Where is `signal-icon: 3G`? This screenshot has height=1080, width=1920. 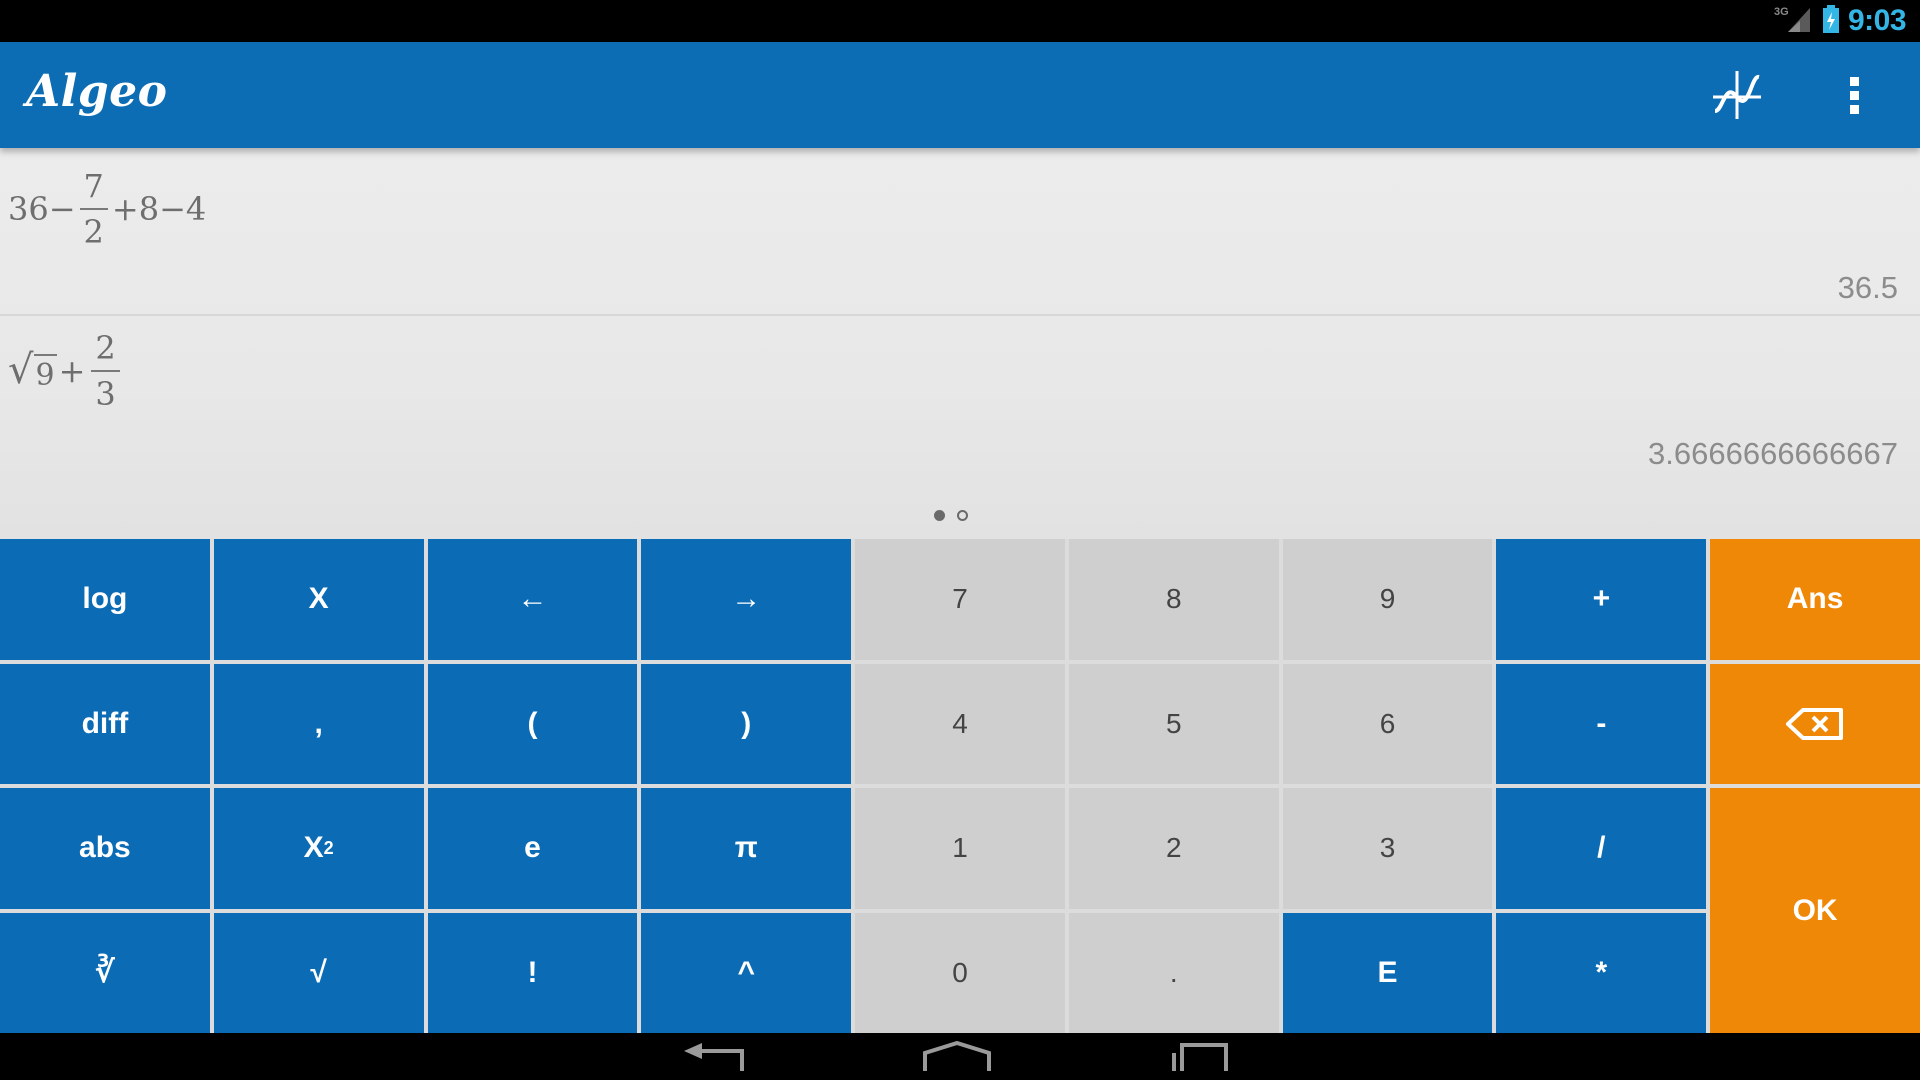 signal-icon: 3G is located at coordinates (1794, 21).